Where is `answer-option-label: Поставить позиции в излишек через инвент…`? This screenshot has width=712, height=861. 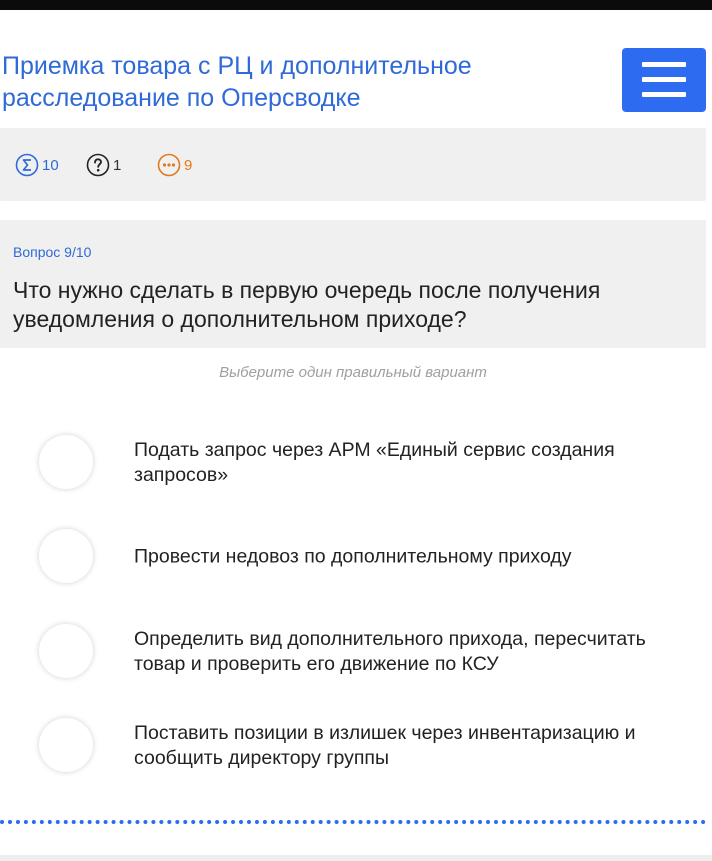 answer-option-label: Поставить позиции в излишек через инвент… is located at coordinates (385, 745).